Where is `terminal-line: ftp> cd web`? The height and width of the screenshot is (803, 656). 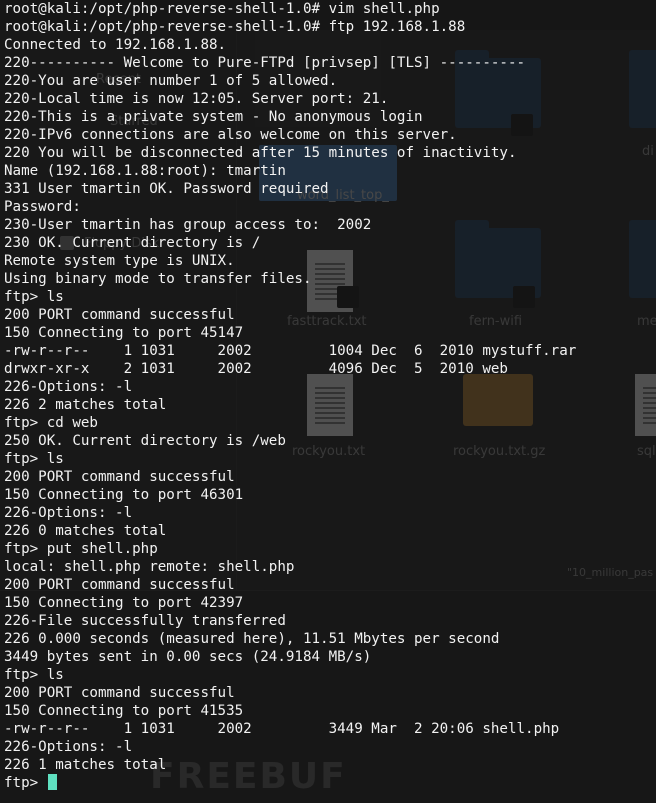
terminal-line: ftp> cd web is located at coordinates (51, 423).